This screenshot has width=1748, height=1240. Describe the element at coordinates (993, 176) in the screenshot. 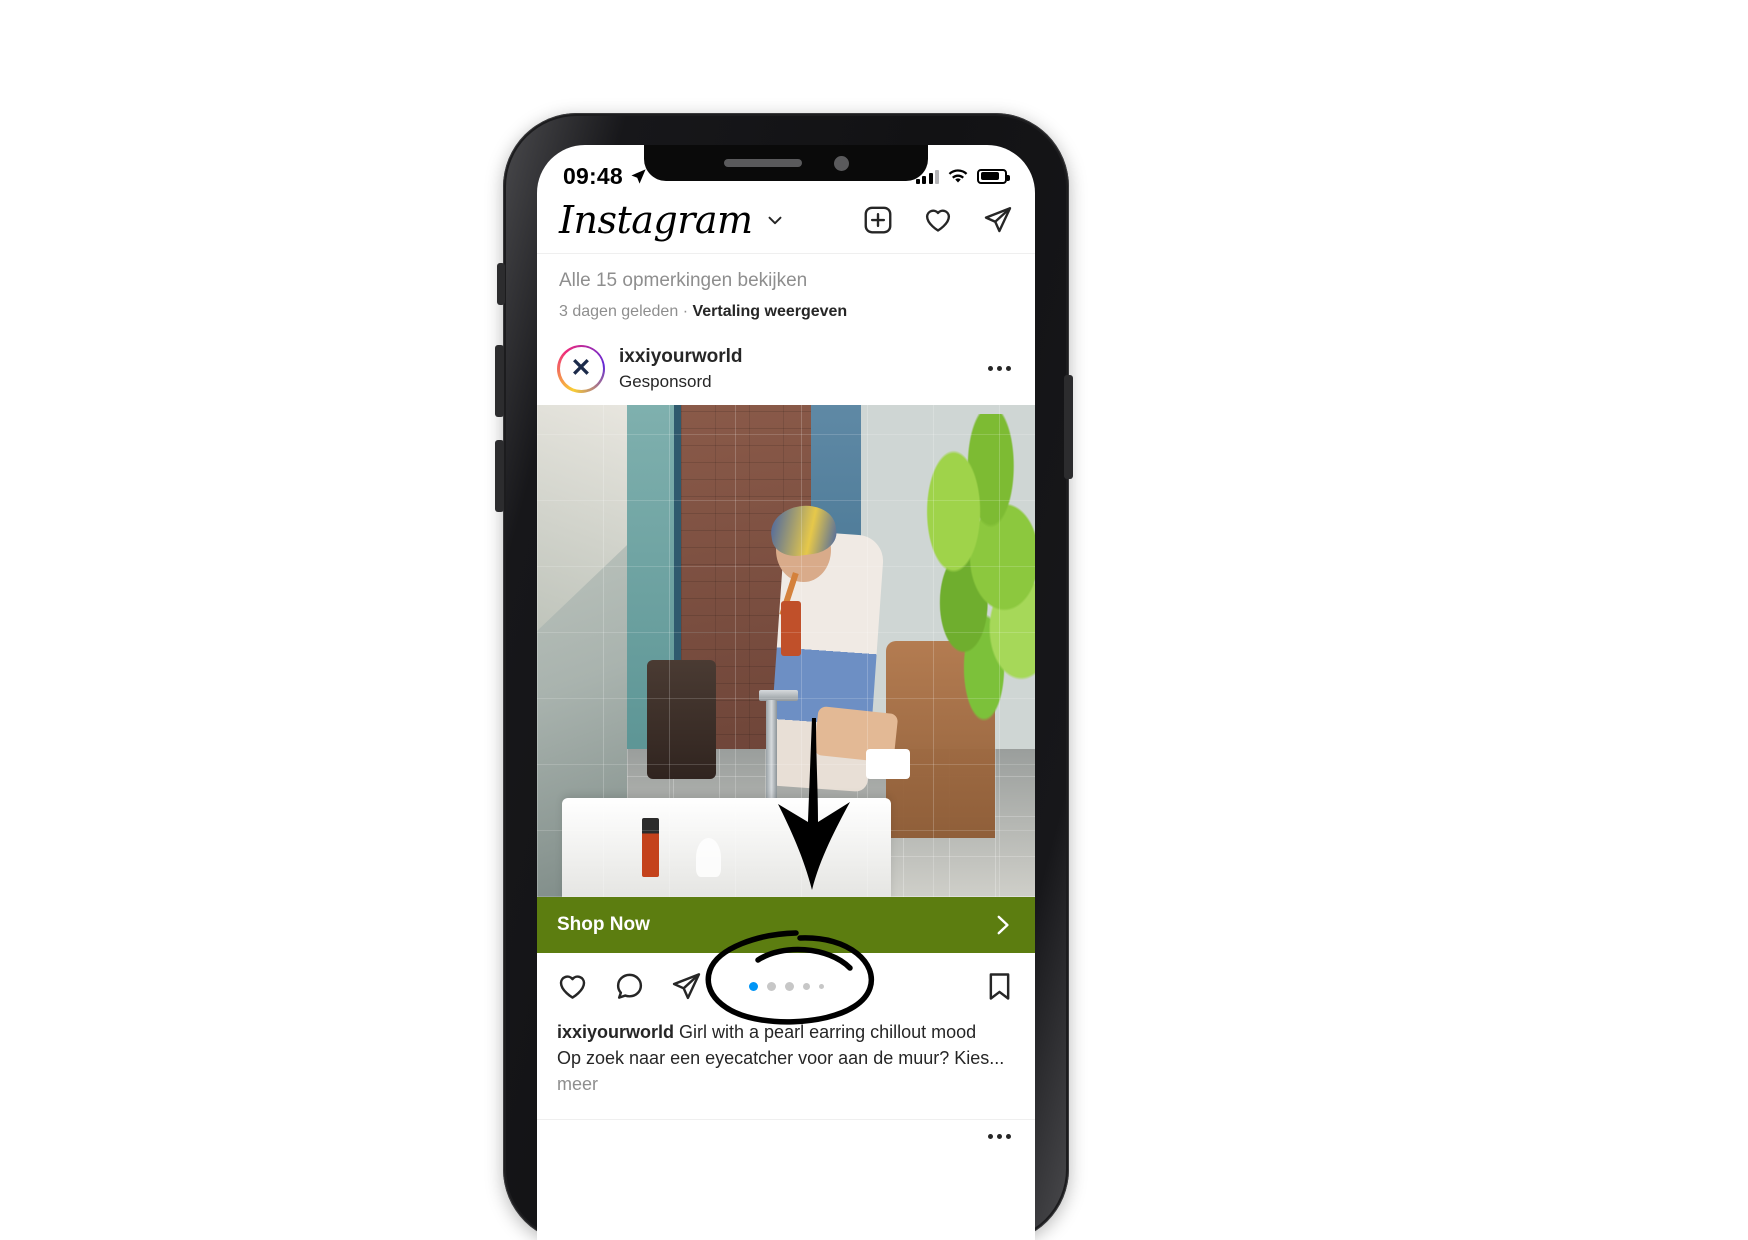

I see `battery-icon` at that location.